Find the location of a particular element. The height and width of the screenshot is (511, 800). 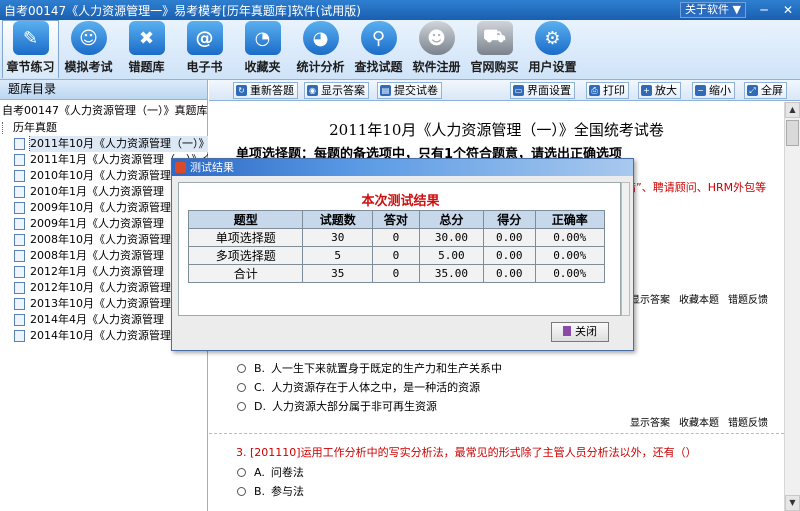

toolbar-search-questions: ⚲ 查找试题 is located at coordinates (378, 49).